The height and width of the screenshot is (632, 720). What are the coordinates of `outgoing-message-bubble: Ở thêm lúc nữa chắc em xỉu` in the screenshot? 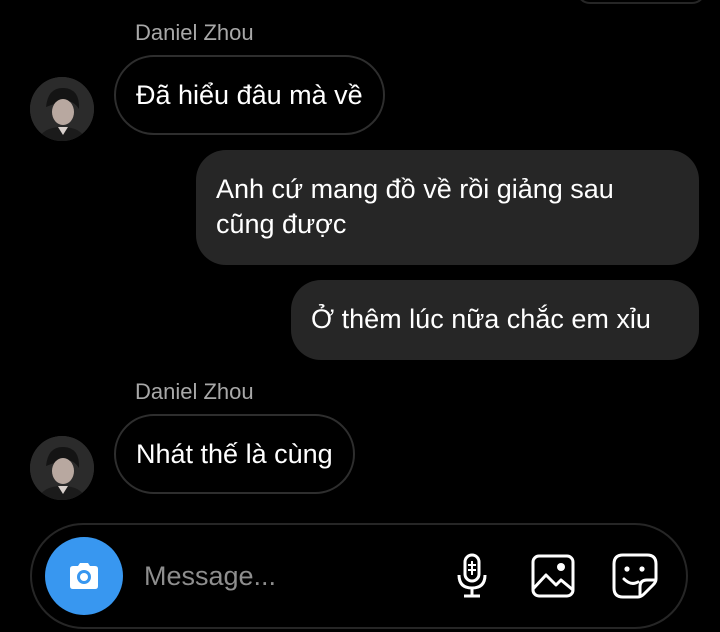 It's located at (495, 320).